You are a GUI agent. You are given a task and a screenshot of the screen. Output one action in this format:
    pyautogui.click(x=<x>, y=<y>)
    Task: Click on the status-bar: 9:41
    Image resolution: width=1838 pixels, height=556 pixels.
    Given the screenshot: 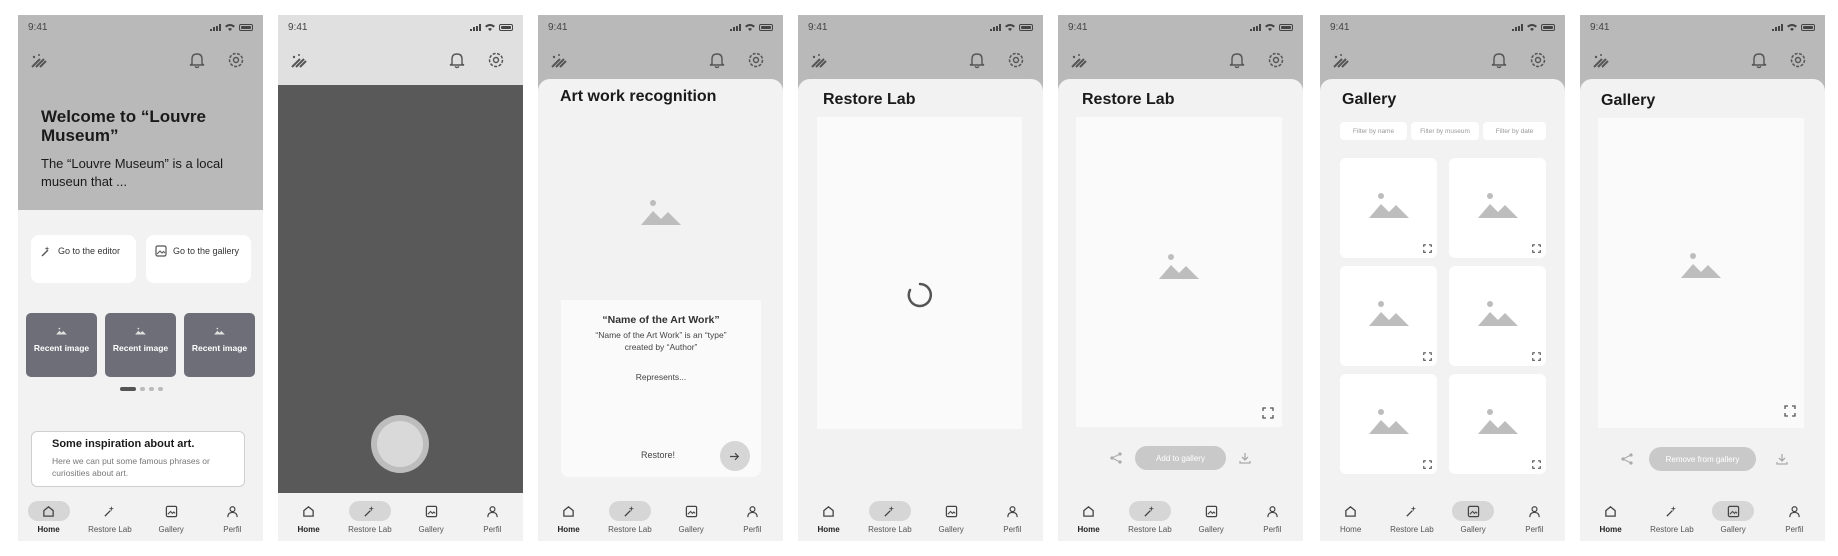 What is the action you would take?
    pyautogui.click(x=400, y=27)
    